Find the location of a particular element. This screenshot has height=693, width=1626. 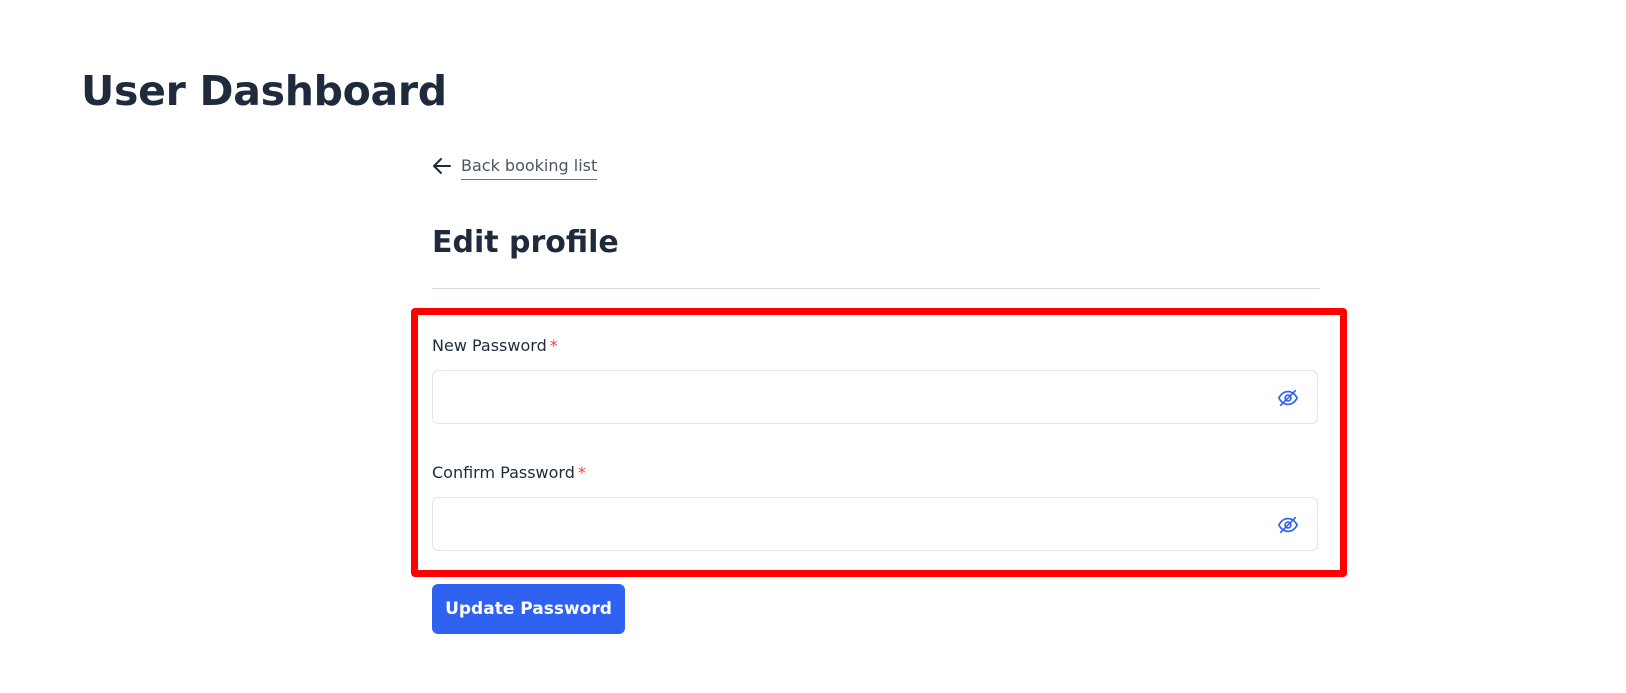

new-password-field is located at coordinates (875, 397).